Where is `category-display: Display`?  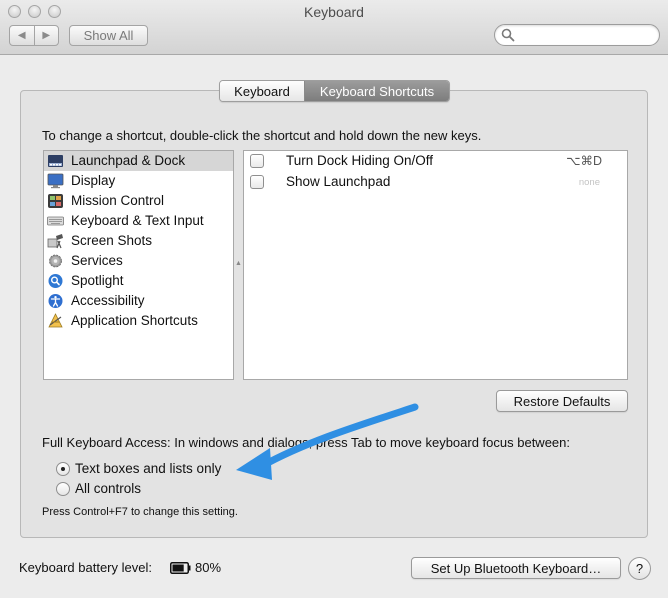 category-display: Display is located at coordinates (138, 181).